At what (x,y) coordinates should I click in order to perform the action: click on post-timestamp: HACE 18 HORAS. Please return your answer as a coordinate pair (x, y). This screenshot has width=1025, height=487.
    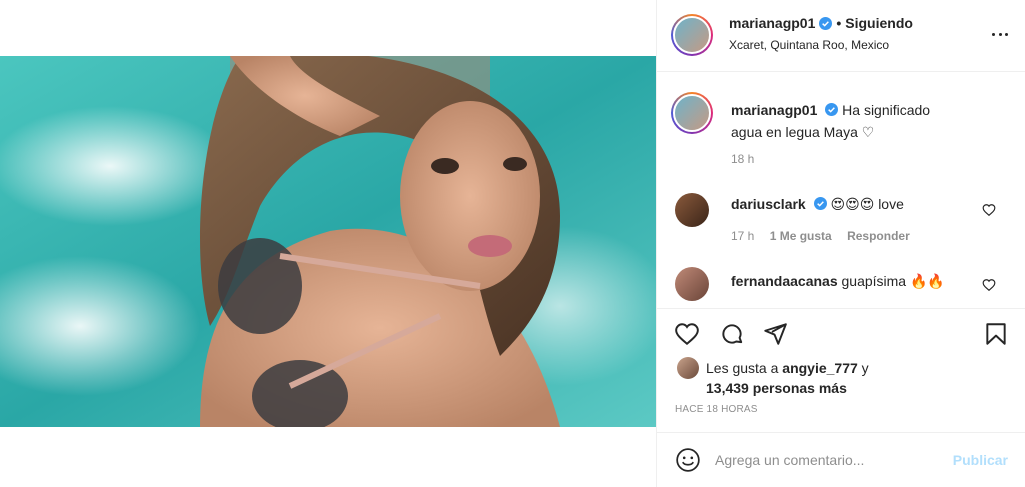
    Looking at the image, I should click on (716, 409).